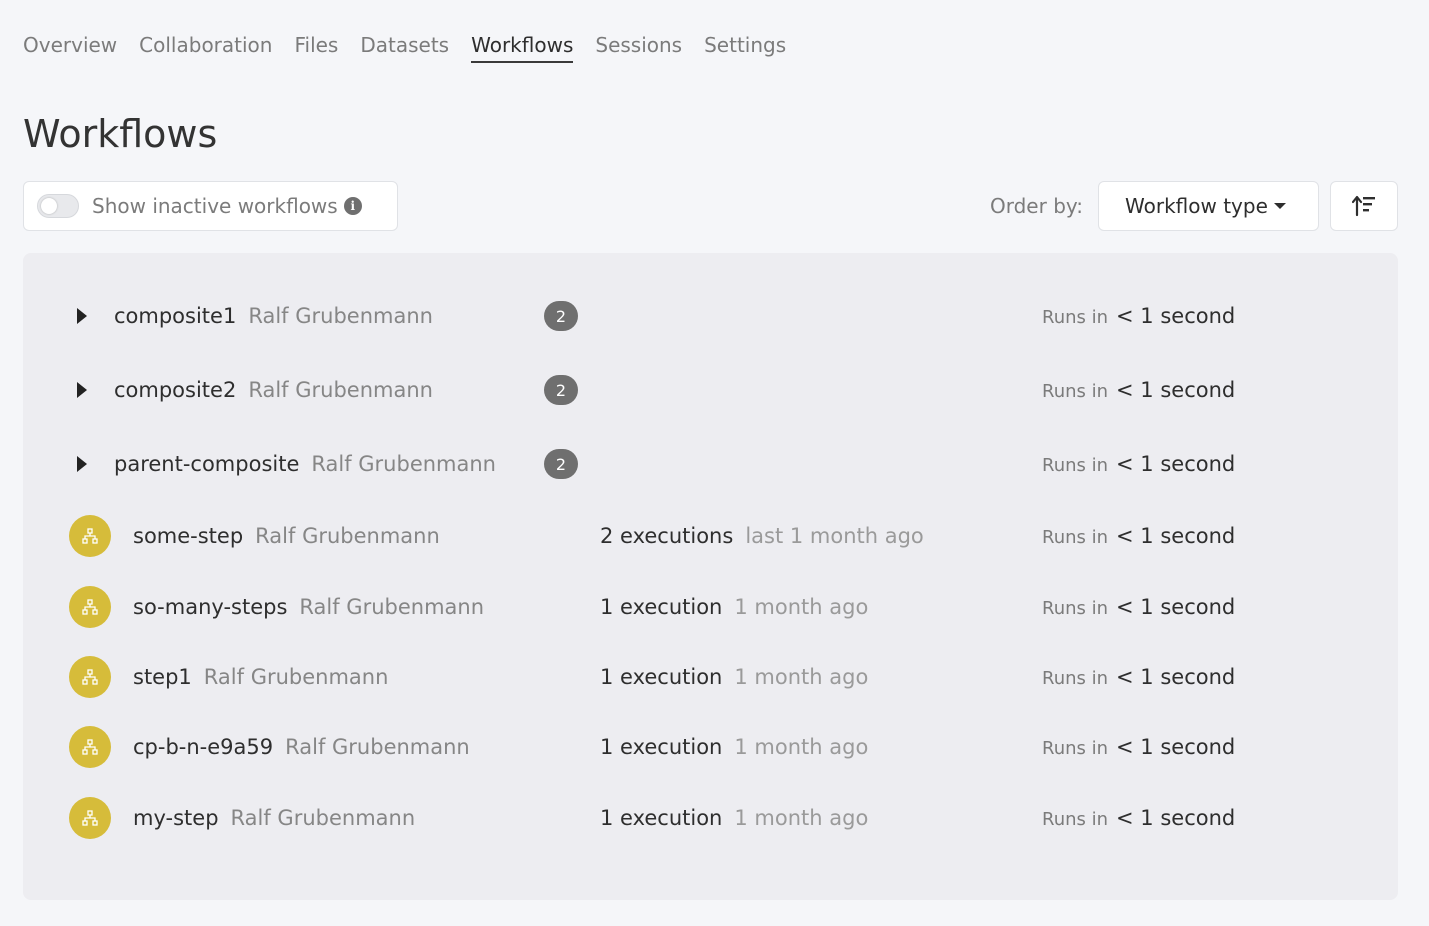 This screenshot has width=1429, height=926. What do you see at coordinates (1037, 206) in the screenshot?
I see `order-by-label: Order by:` at bounding box center [1037, 206].